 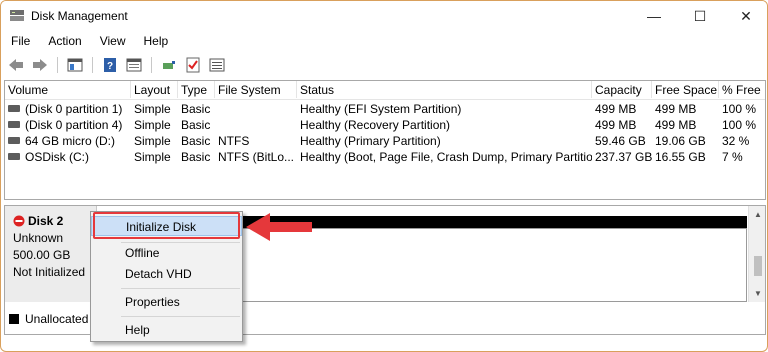 What do you see at coordinates (384, 65) in the screenshot?
I see `toolbar: ?` at bounding box center [384, 65].